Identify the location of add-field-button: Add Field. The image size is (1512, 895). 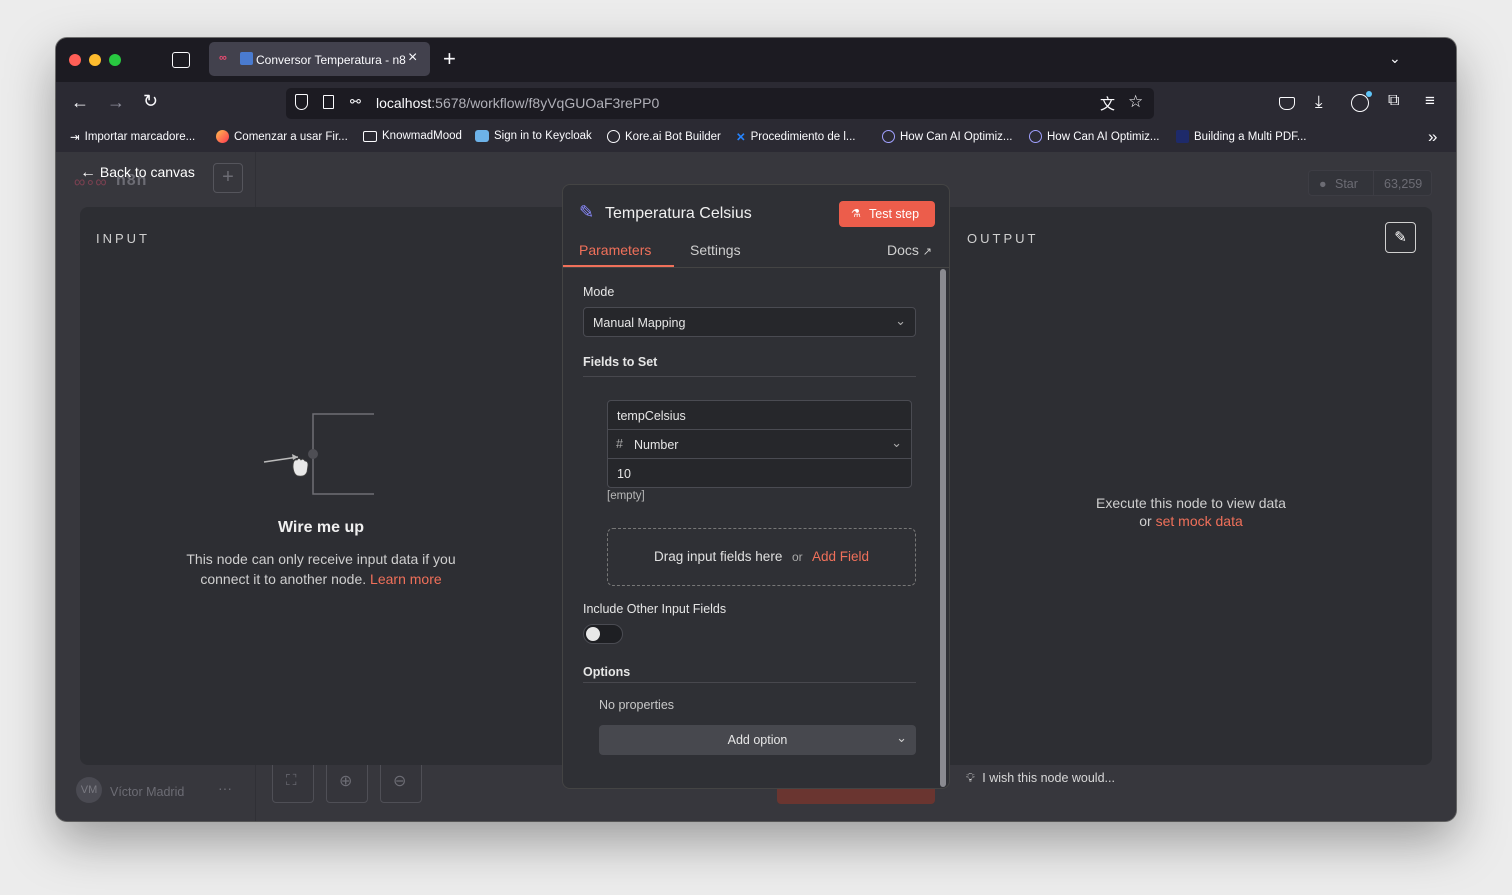
(840, 556).